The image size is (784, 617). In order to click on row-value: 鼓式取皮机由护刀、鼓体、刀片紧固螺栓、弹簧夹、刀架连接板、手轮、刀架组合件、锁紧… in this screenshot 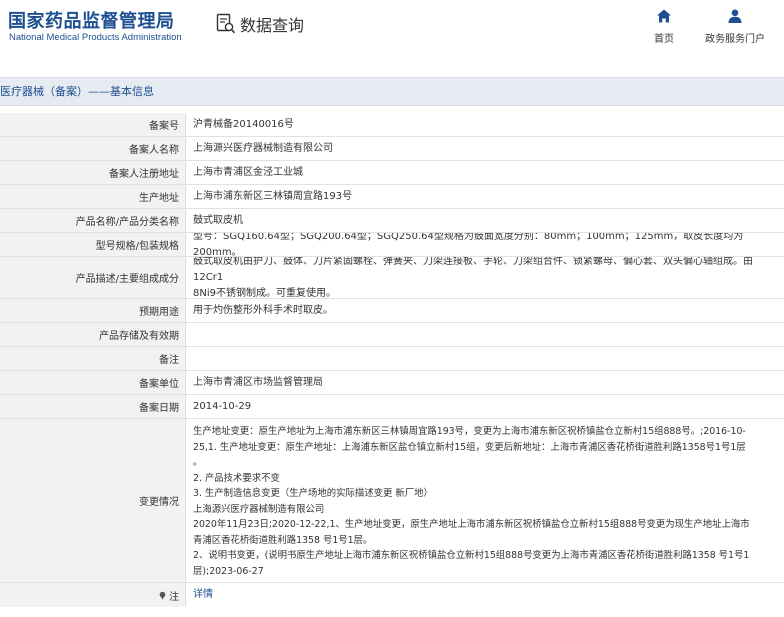, I will do `click(473, 277)`.